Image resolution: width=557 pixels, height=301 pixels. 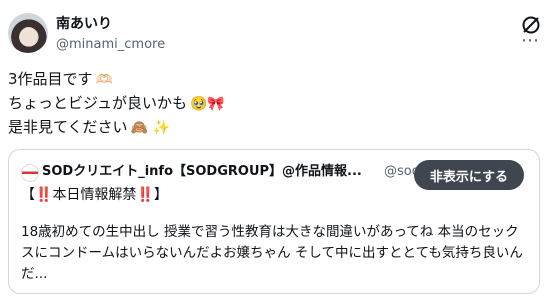 I want to click on author-display-name: 南あいり, so click(x=84, y=24).